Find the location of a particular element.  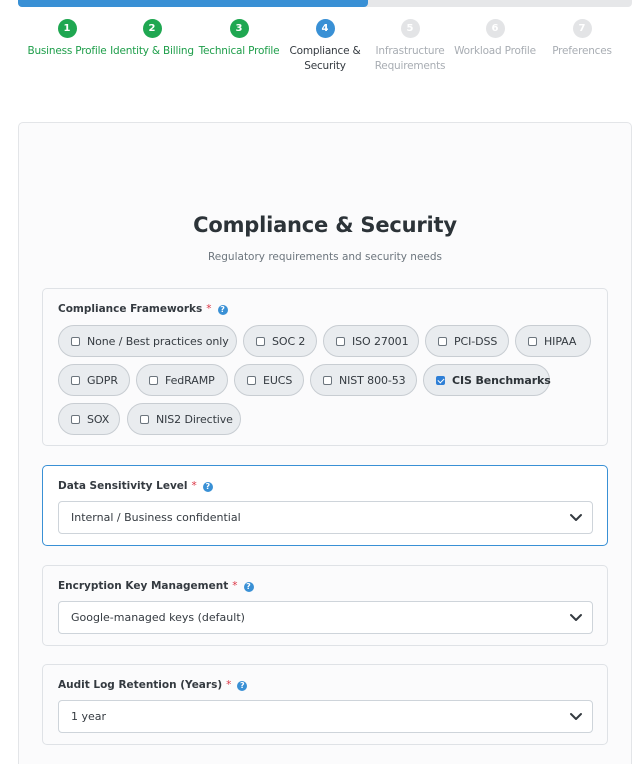

data-sensitivity-label: Data Sensitivity Level *? is located at coordinates (135, 486).